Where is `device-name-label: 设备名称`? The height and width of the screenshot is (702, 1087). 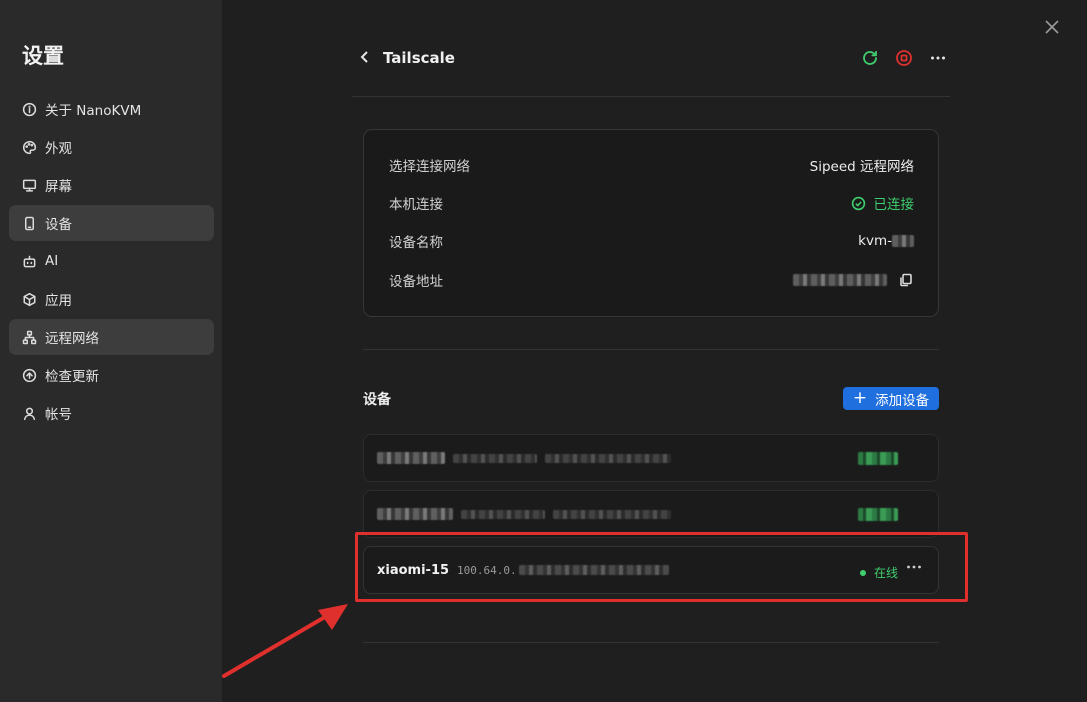
device-name-label: 设备名称 is located at coordinates (416, 243).